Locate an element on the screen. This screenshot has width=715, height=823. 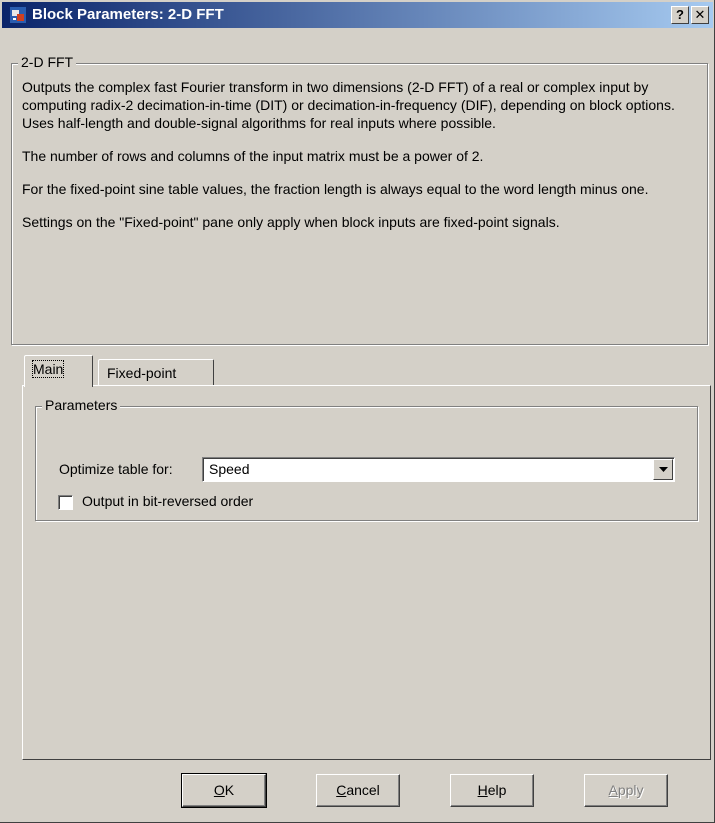
cancel-button: Cancel is located at coordinates (358, 790).